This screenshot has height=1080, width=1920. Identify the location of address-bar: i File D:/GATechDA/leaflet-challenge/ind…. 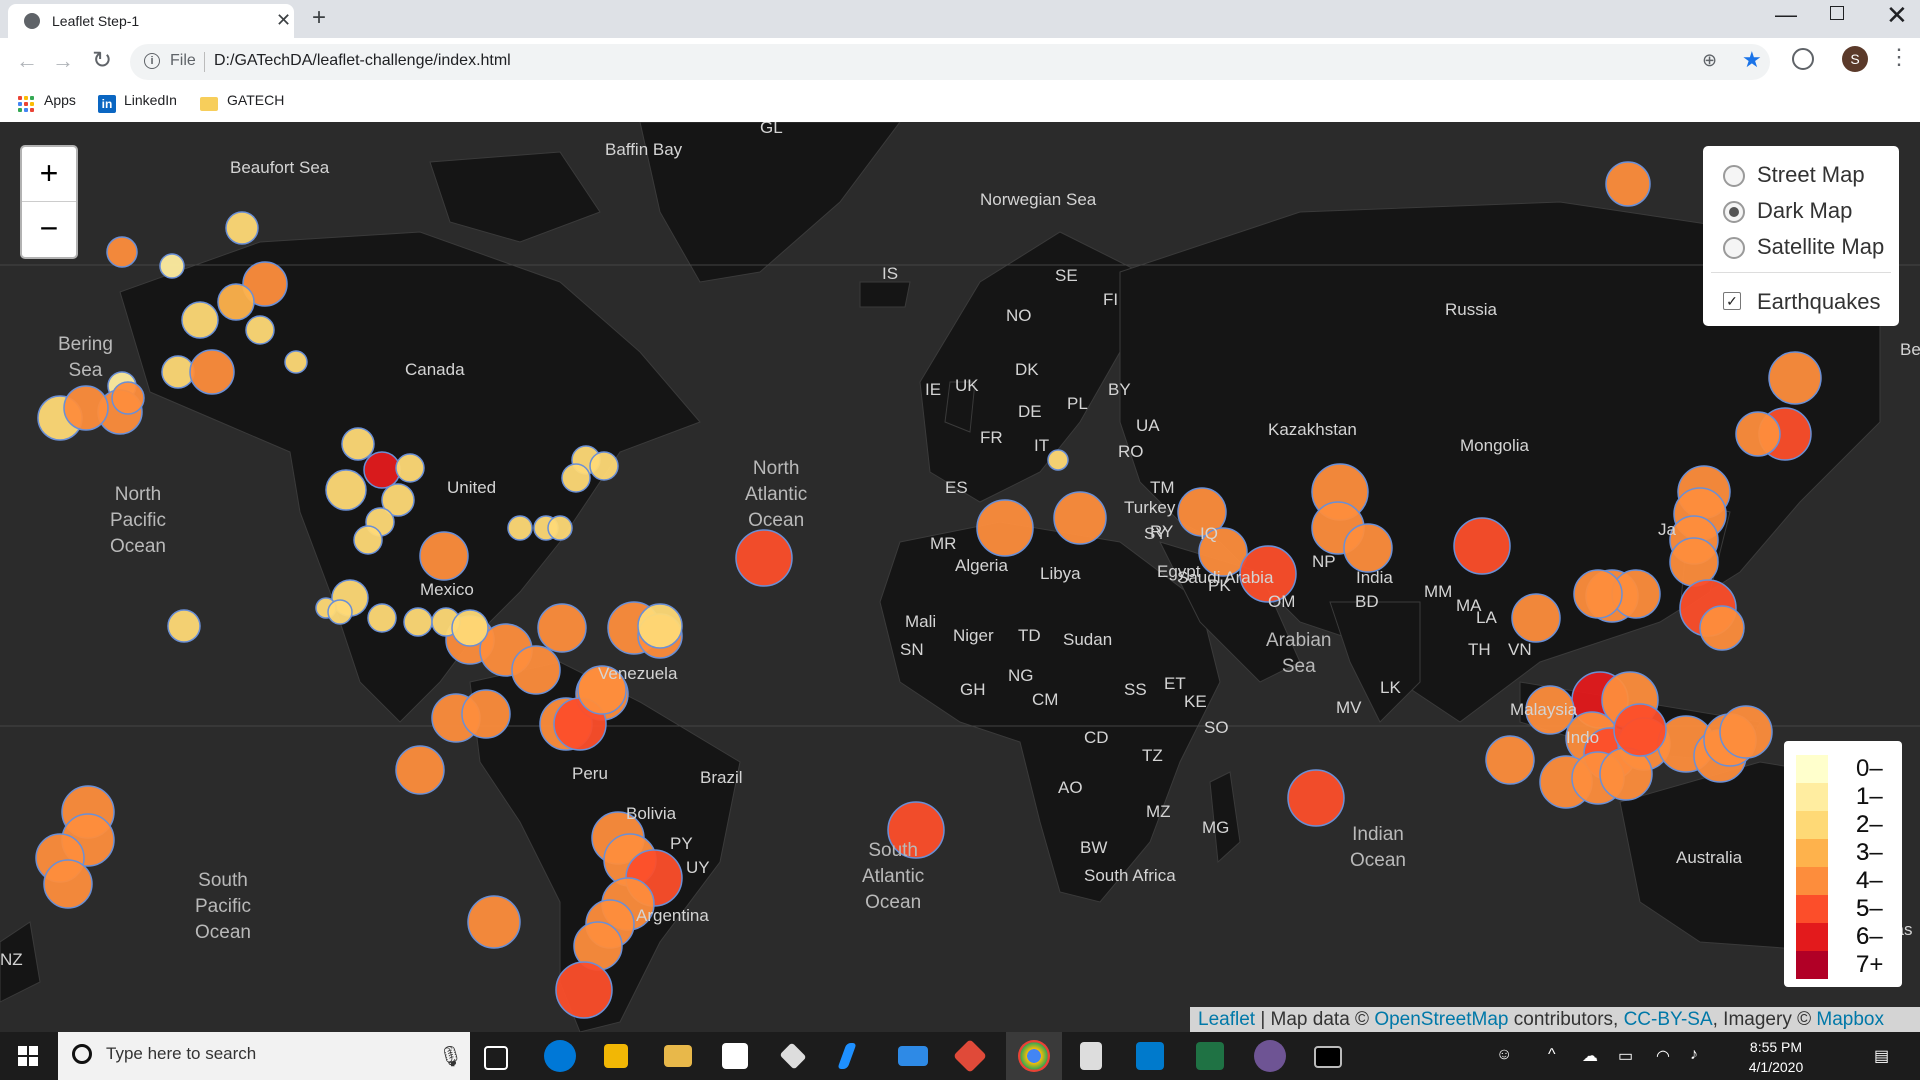
(950, 62).